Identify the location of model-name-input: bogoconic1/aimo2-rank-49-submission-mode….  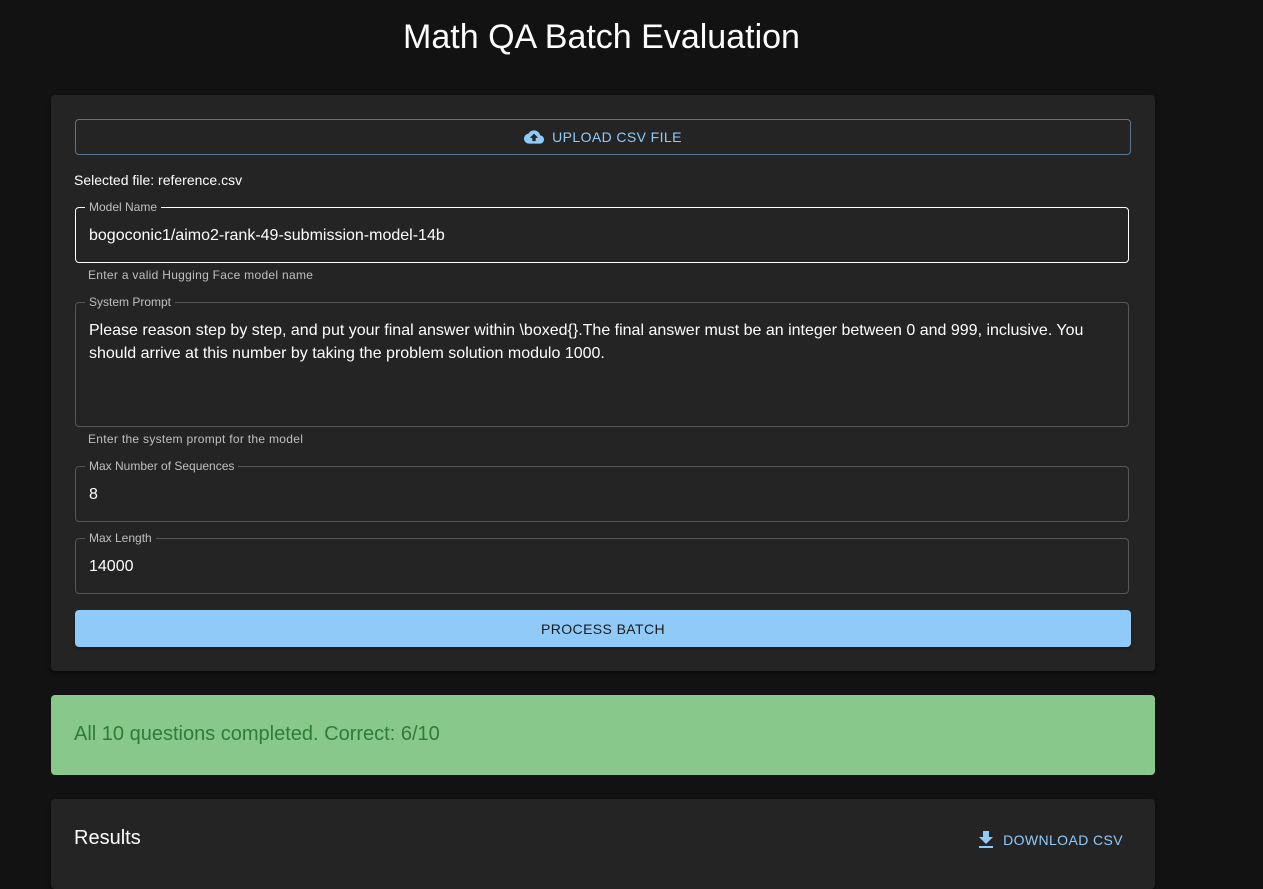
(601, 235).